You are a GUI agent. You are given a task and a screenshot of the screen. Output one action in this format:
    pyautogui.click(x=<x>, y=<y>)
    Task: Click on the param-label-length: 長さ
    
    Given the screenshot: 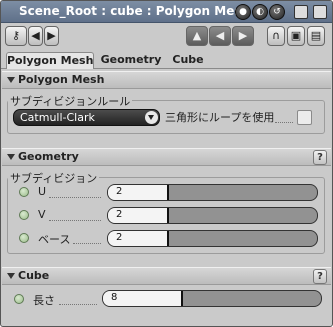 What is the action you would take?
    pyautogui.click(x=44, y=300)
    